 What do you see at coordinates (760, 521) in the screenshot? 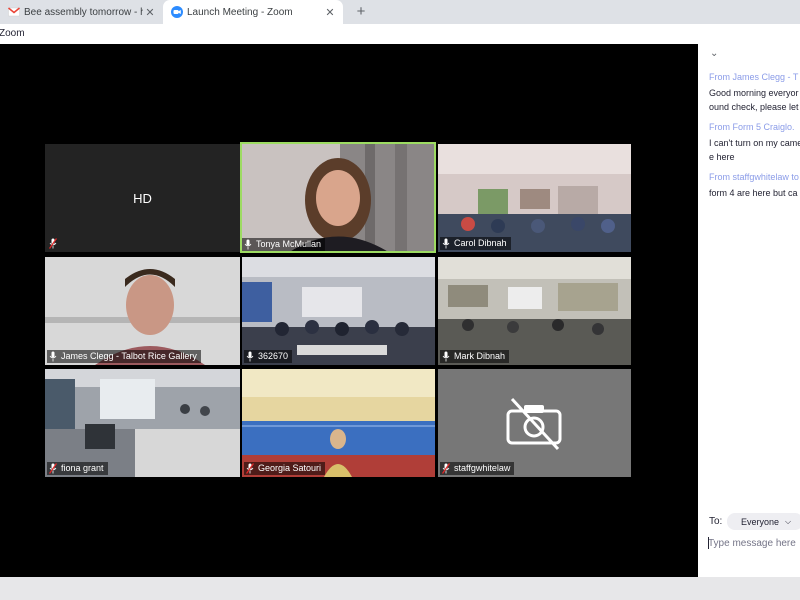
I see `chat-recipient-value: Everyone` at bounding box center [760, 521].